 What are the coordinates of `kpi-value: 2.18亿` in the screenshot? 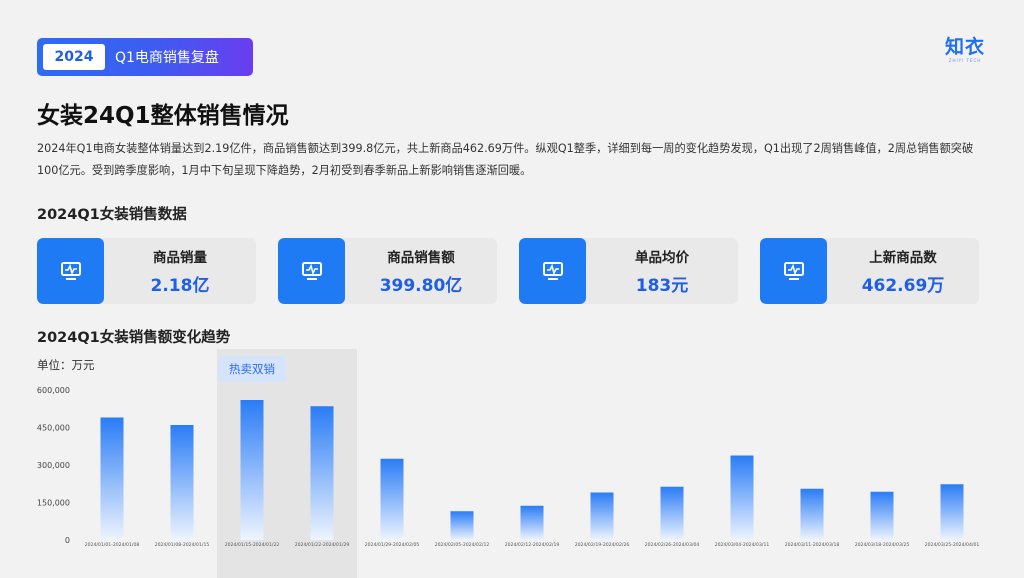 It's located at (180, 286).